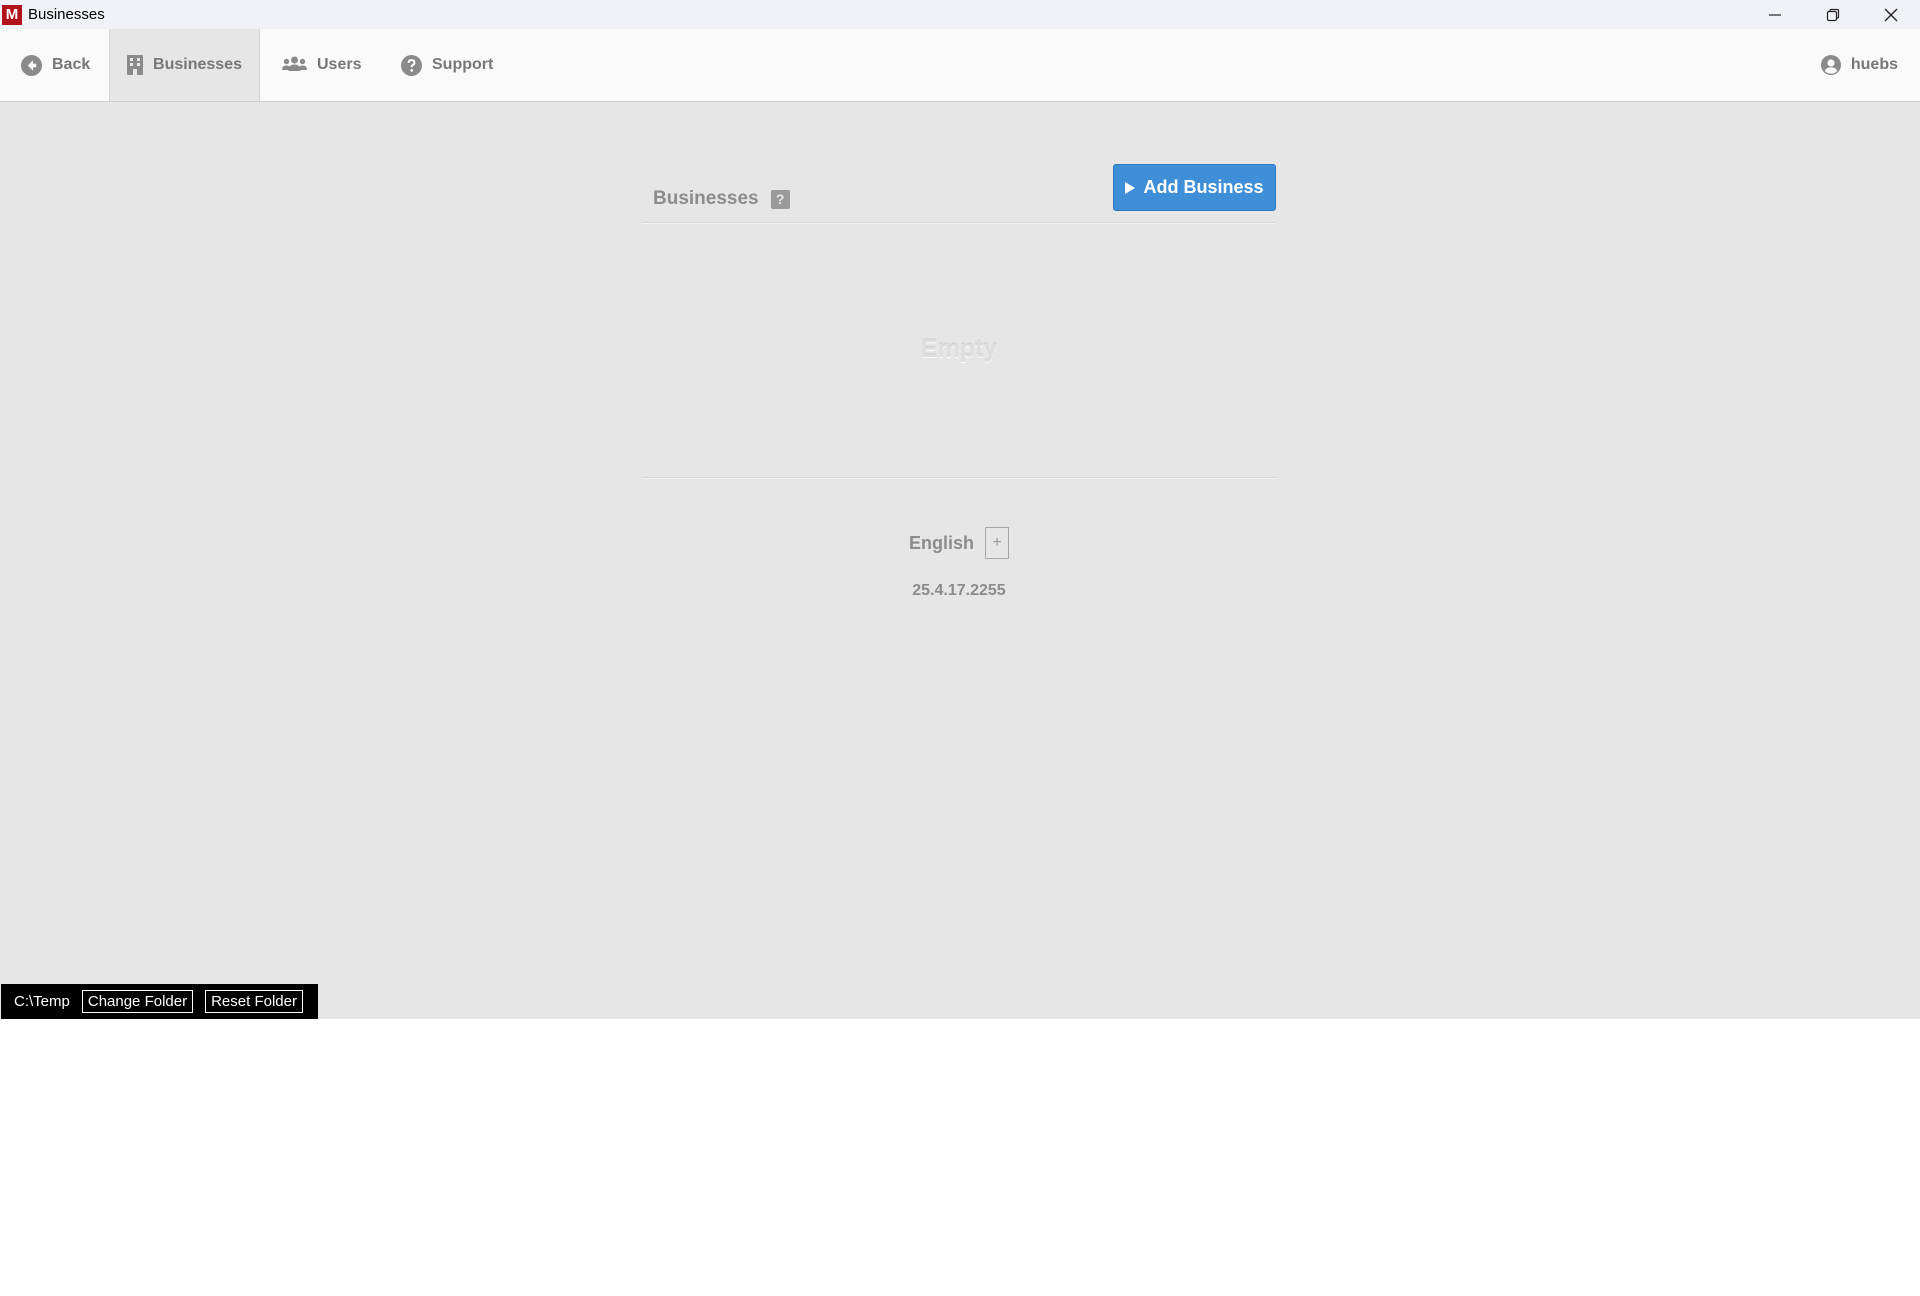 Image resolution: width=1920 pixels, height=1296 pixels. I want to click on close-button, so click(1891, 14).